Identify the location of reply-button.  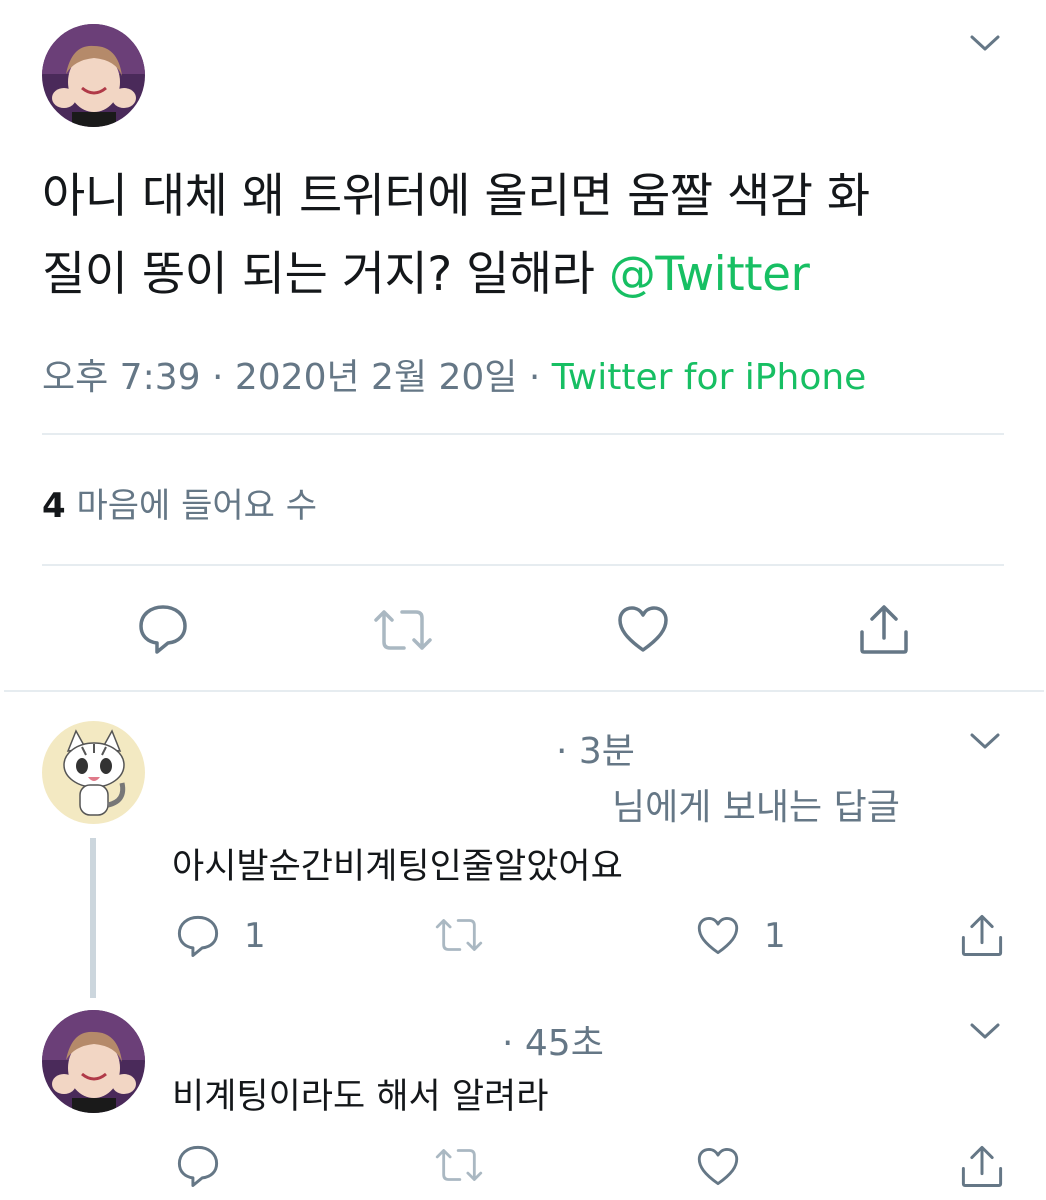
(163, 629).